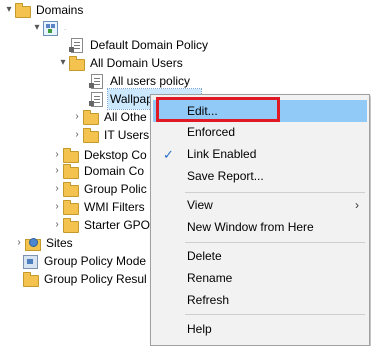 The image size is (371, 346). What do you see at coordinates (127, 135) in the screenshot?
I see `tree-label-it-users: IT Users` at bounding box center [127, 135].